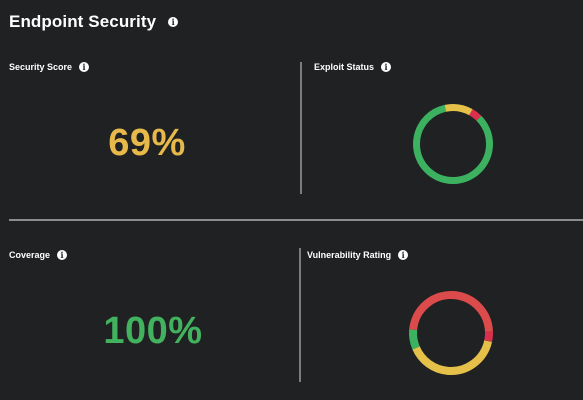 This screenshot has height=400, width=583. I want to click on coverage-label-row: Coverage i, so click(38, 255).